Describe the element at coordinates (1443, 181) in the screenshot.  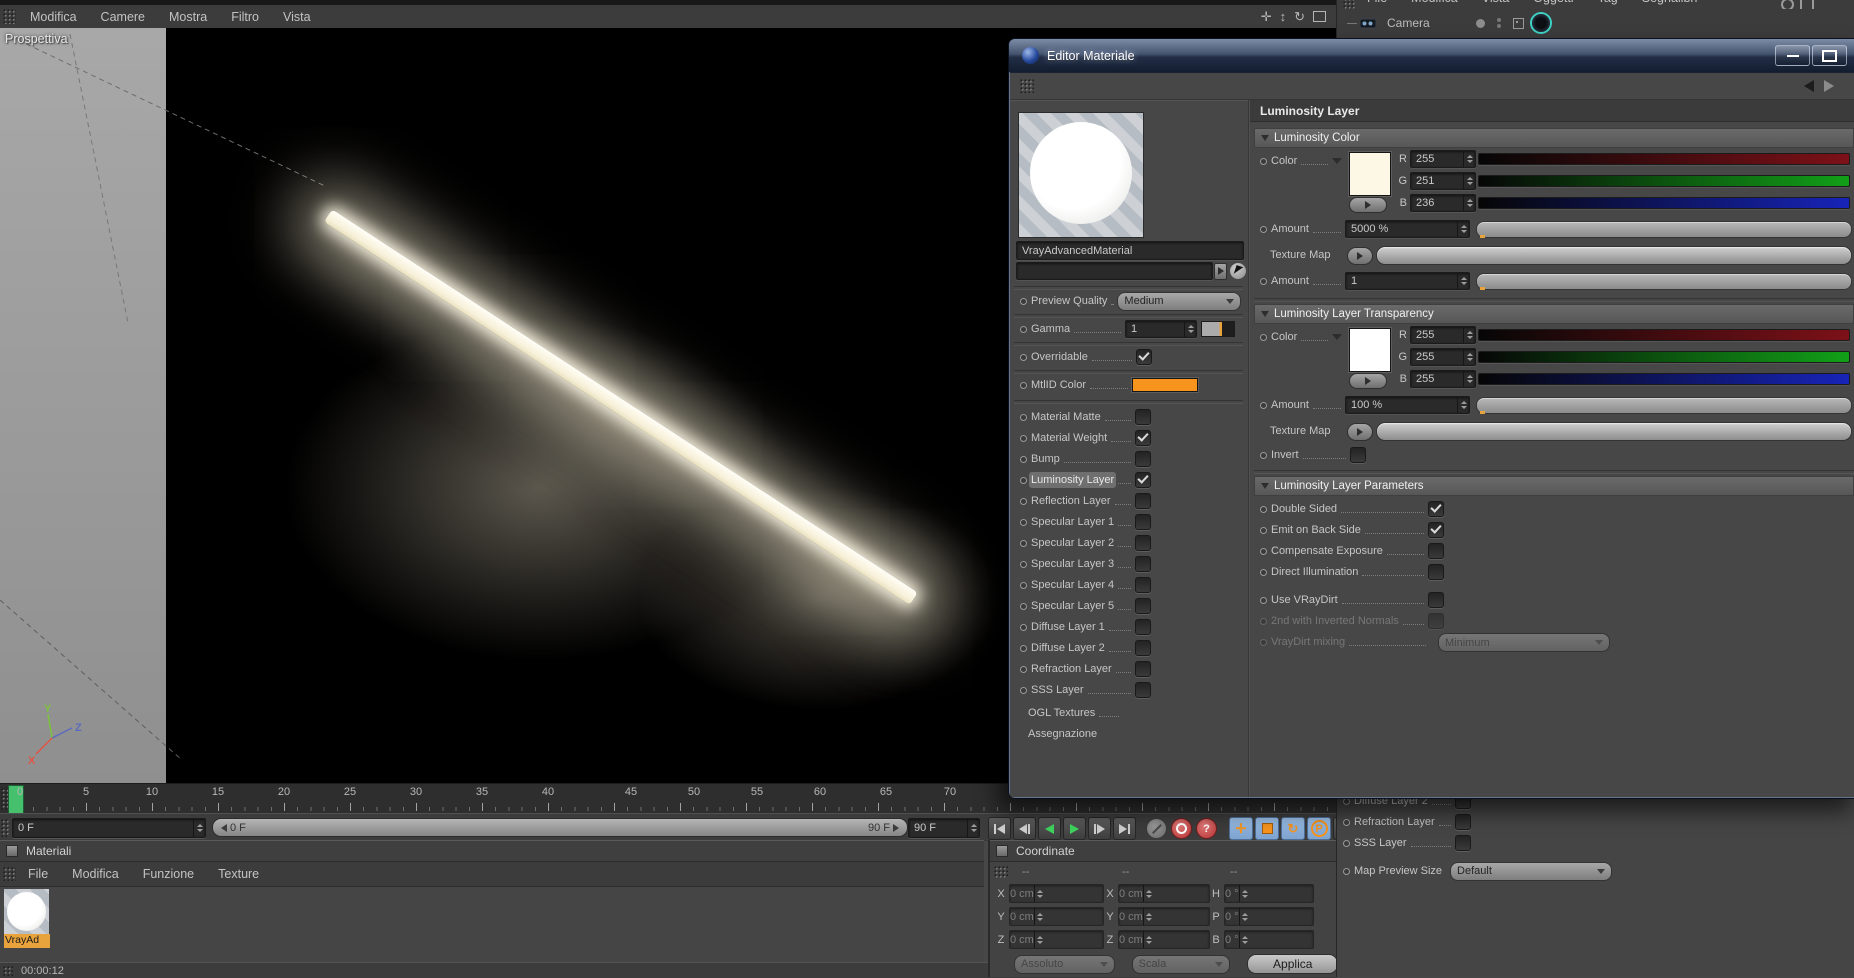
I see `lum-g-field: 251` at that location.